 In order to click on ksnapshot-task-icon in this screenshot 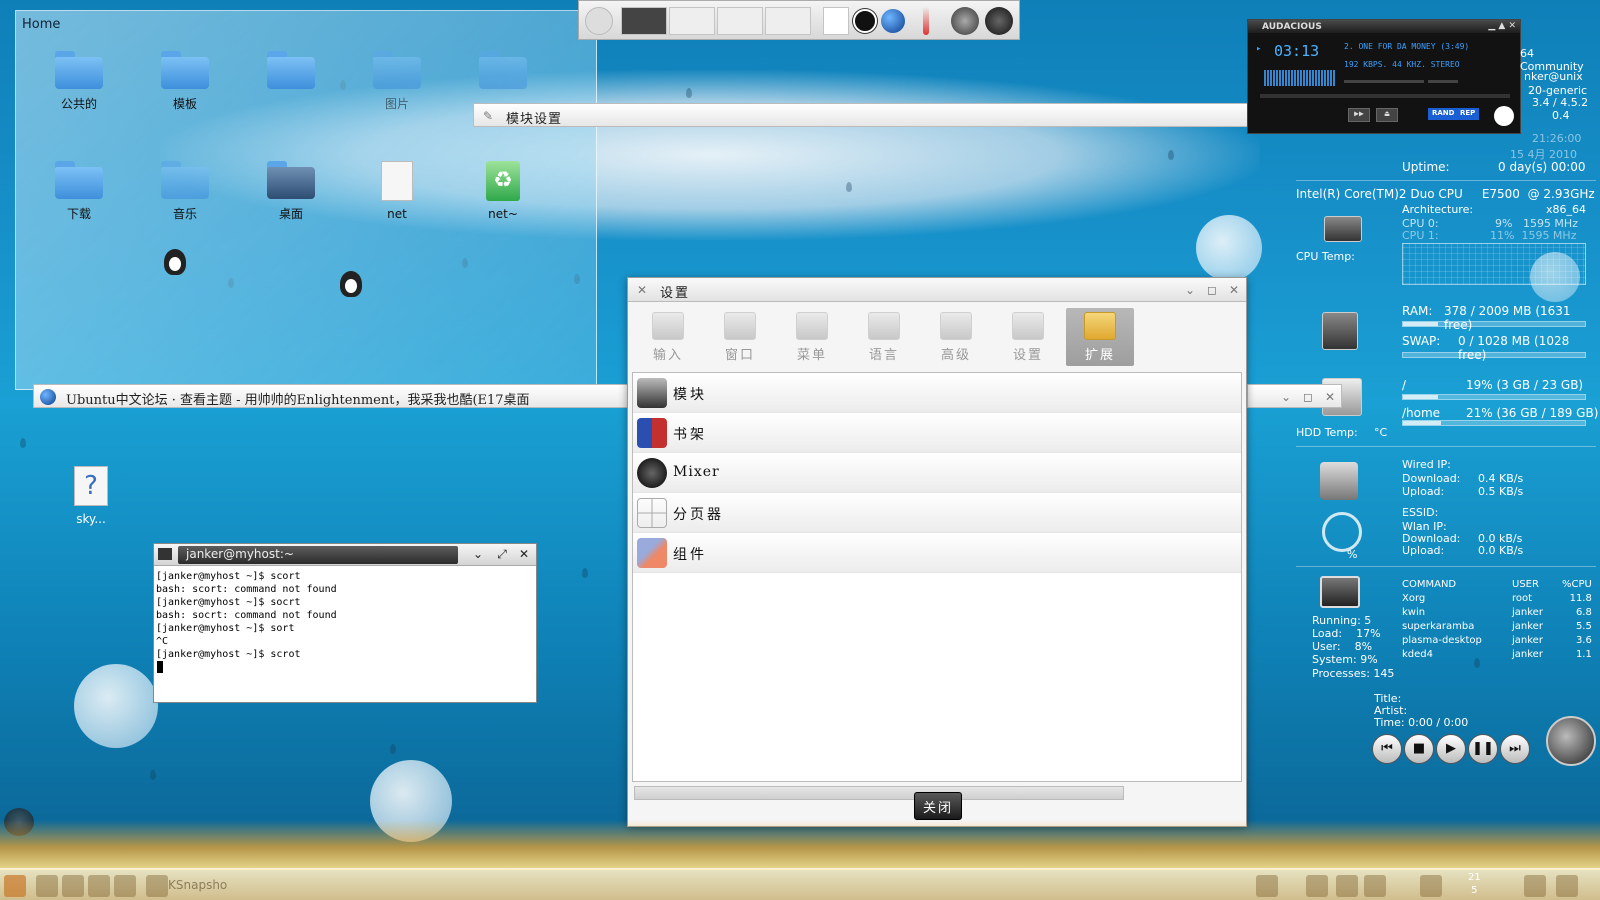, I will do `click(157, 886)`.